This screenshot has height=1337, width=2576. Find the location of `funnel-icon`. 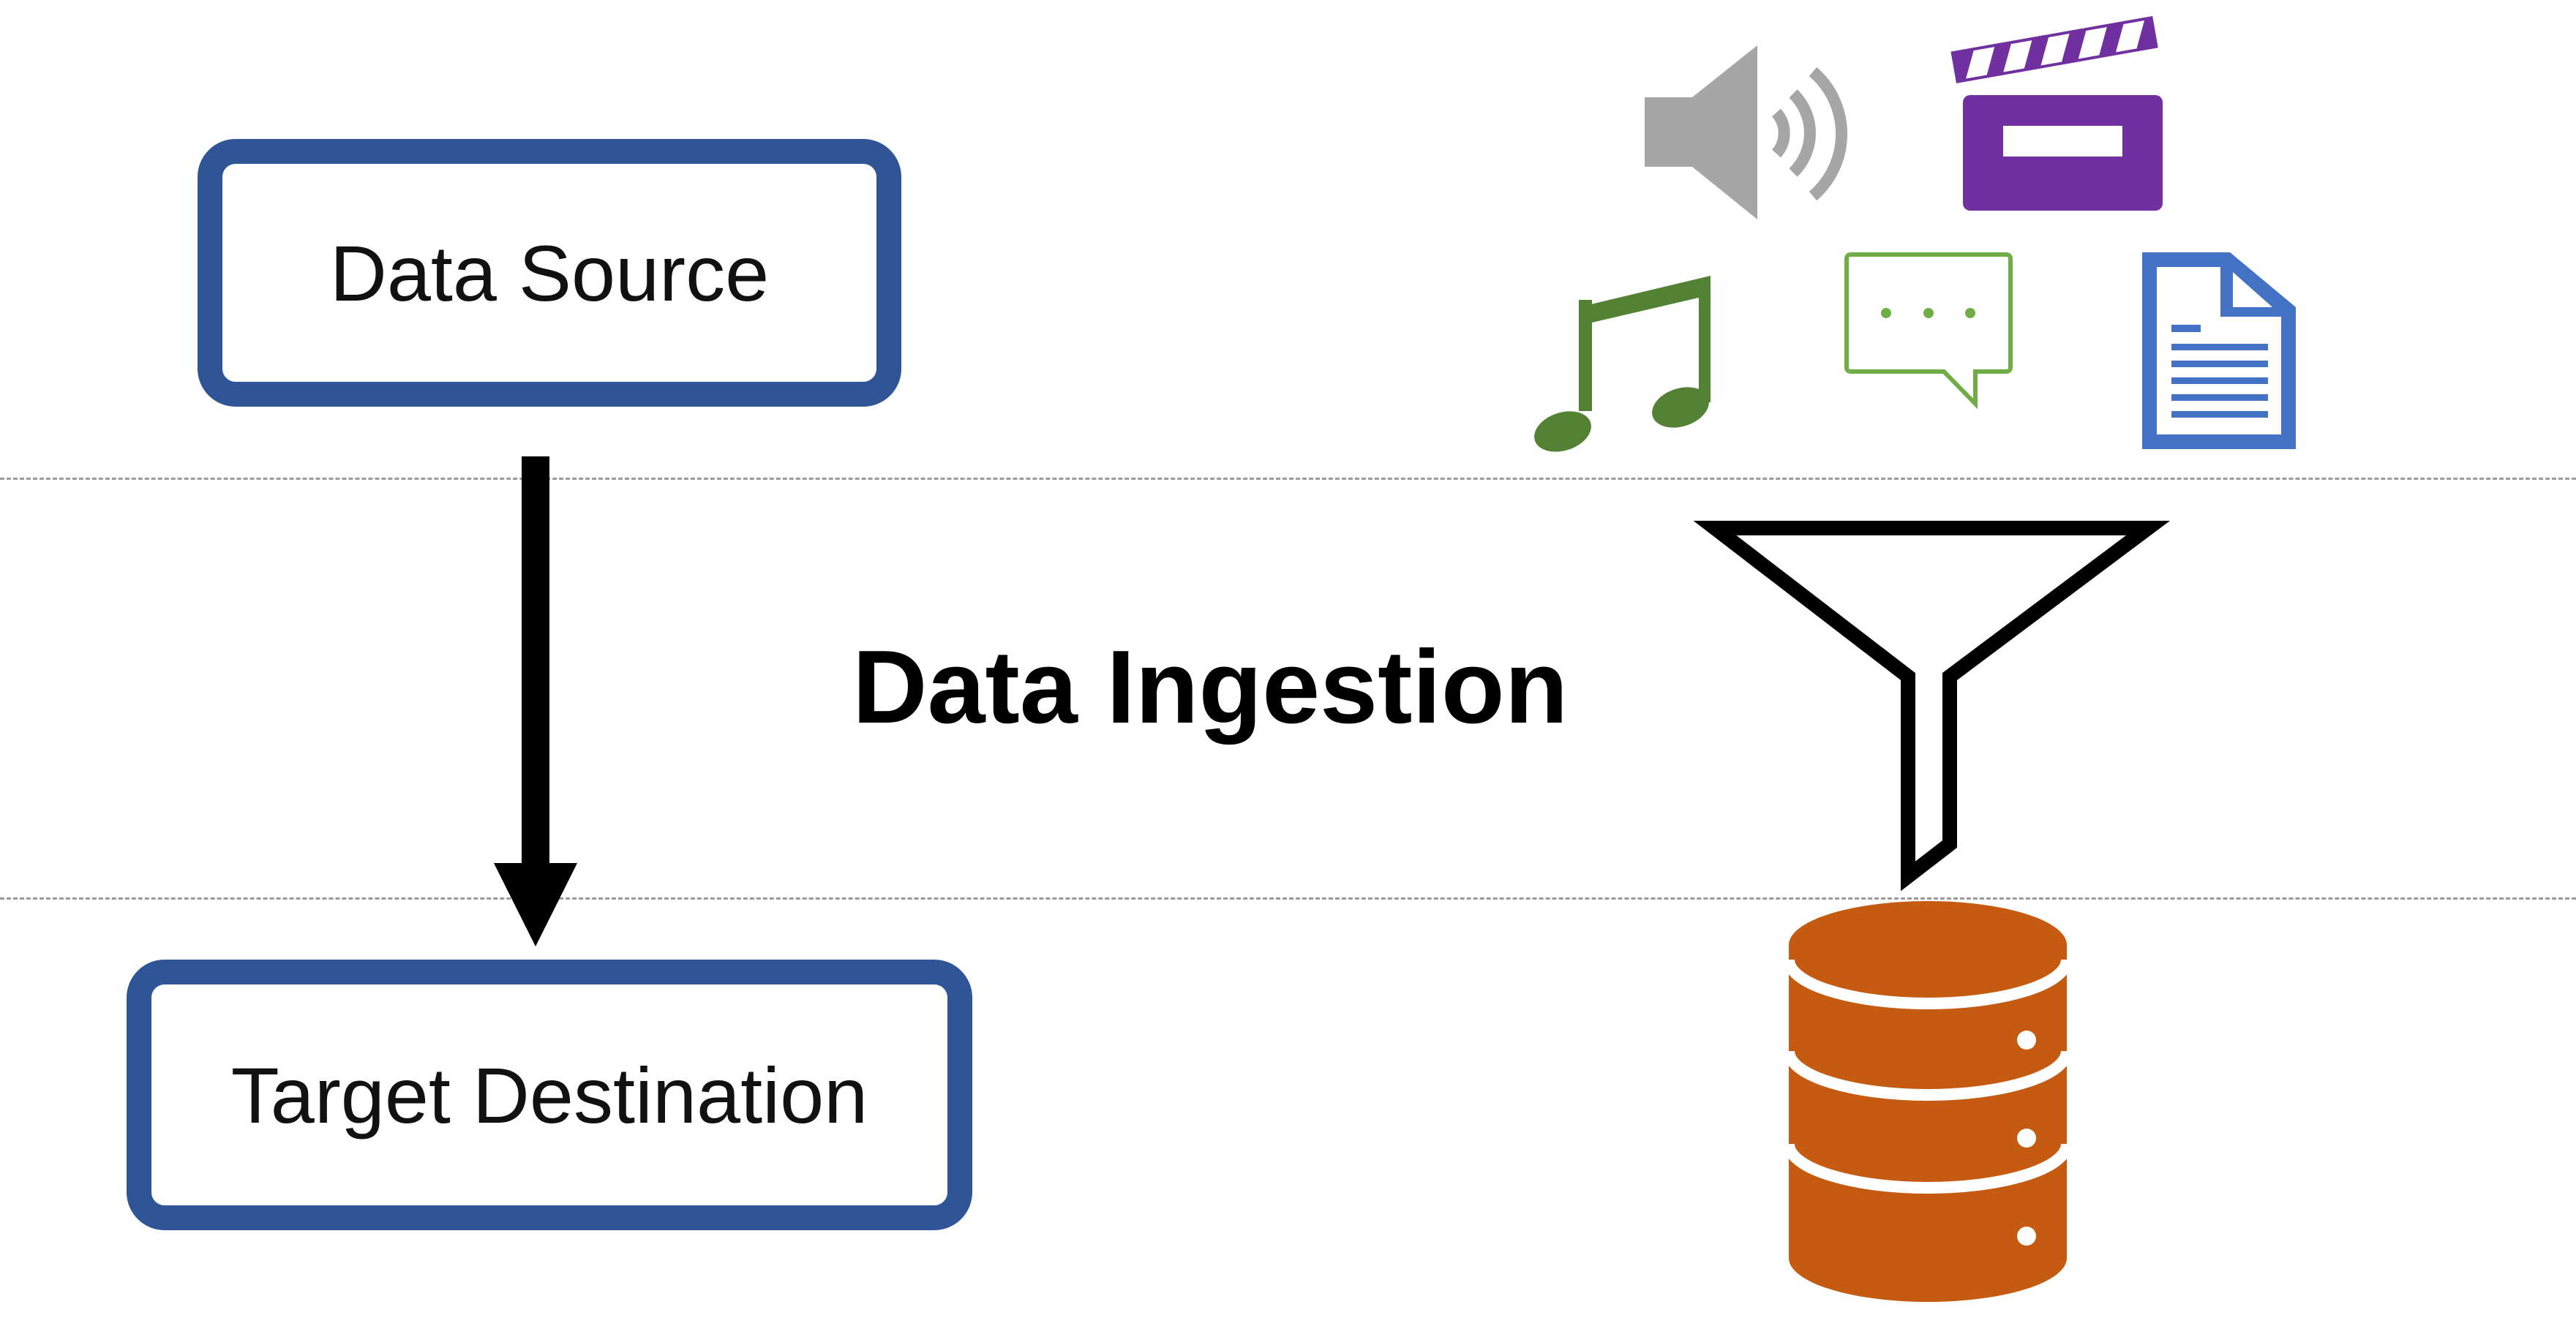

funnel-icon is located at coordinates (1932, 706).